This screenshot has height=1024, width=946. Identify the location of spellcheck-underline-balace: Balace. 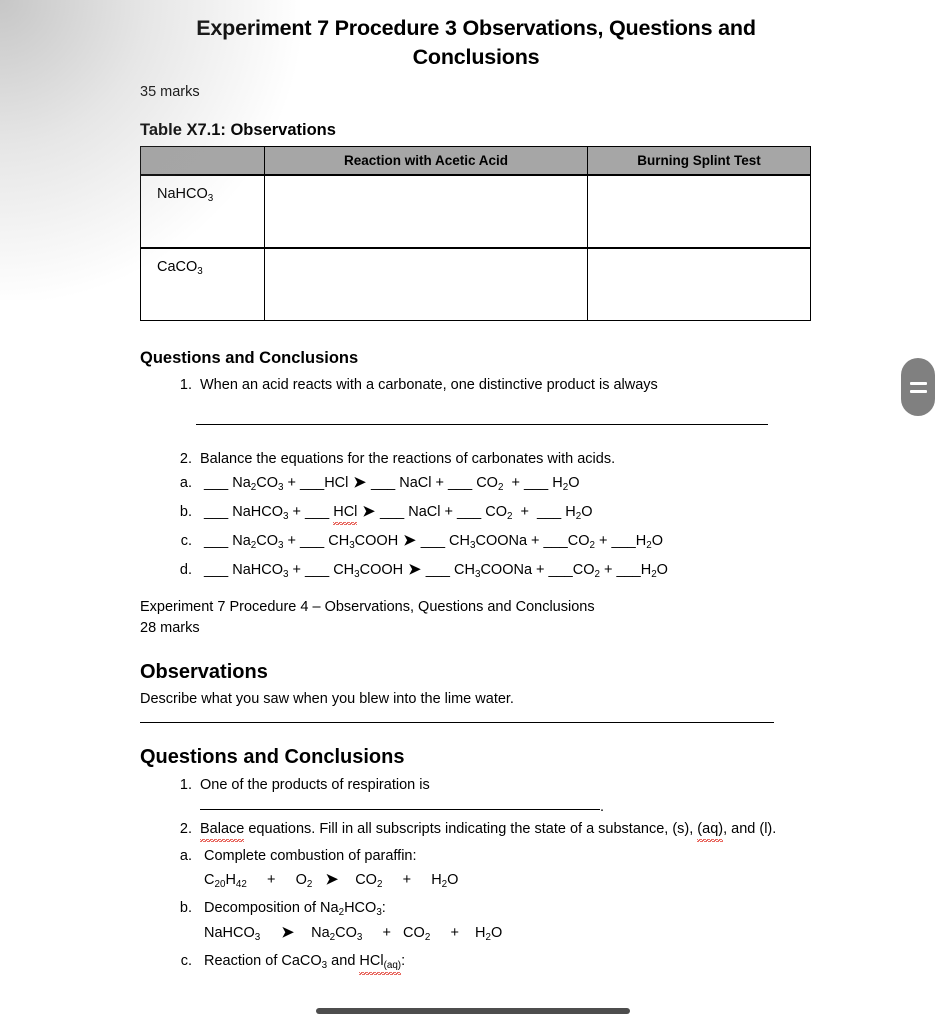
(222, 831).